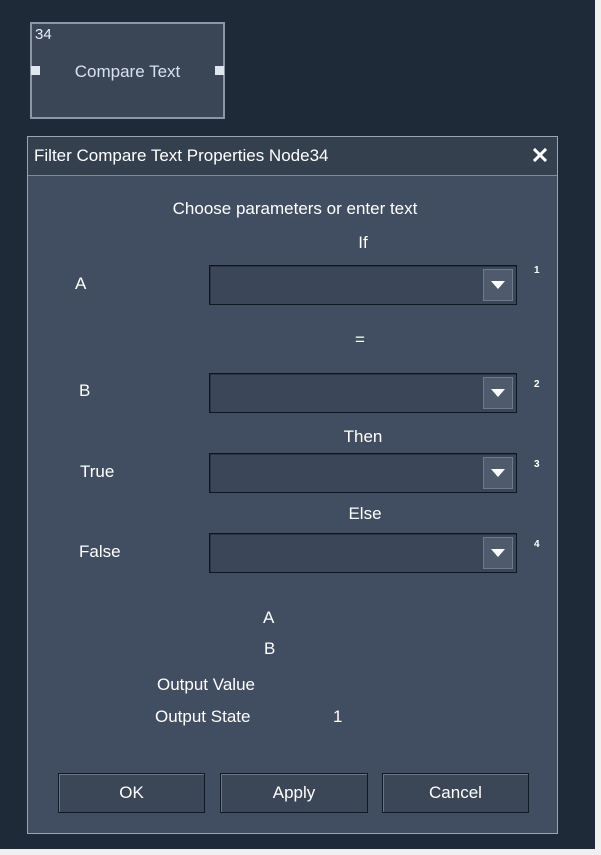 This screenshot has height=855, width=601. I want to click on summary-b-label: B, so click(270, 648).